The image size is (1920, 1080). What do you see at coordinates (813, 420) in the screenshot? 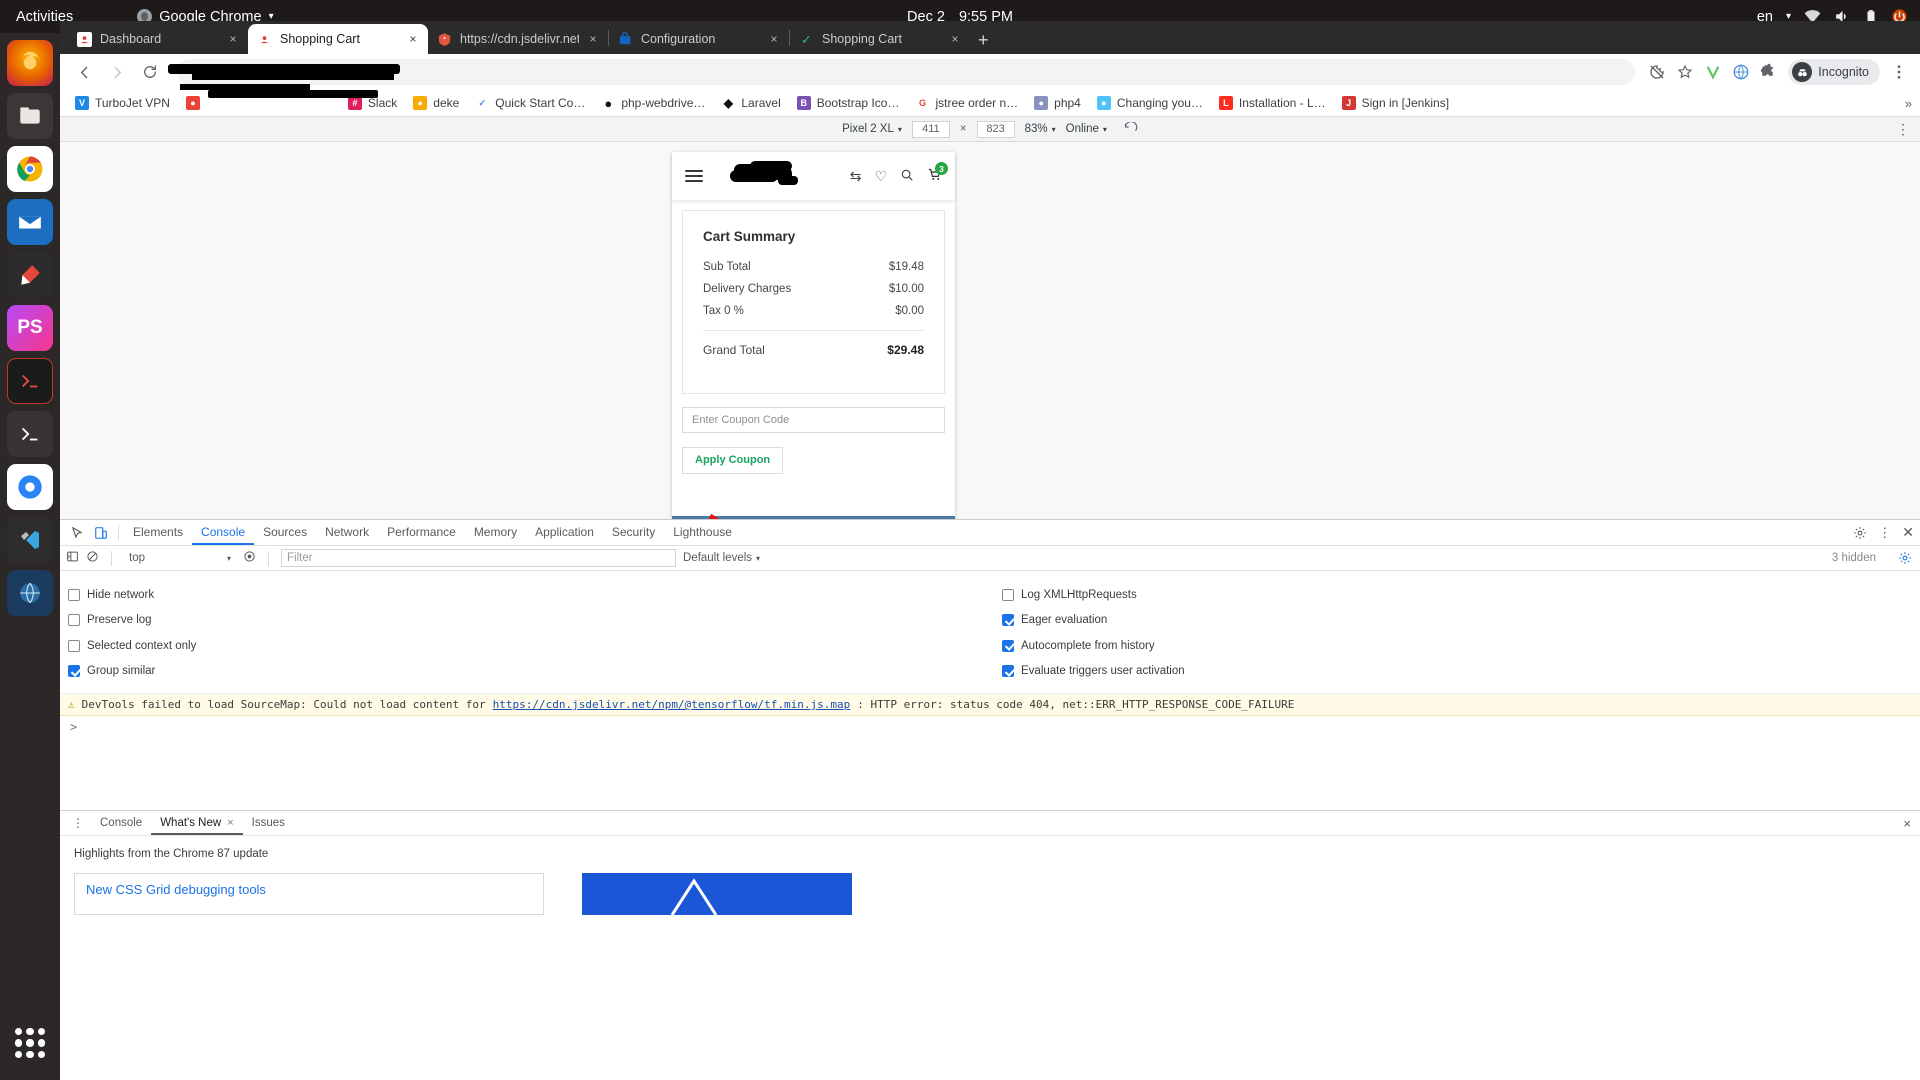
I see `coupon-code-input: Enter Coupon Code` at bounding box center [813, 420].